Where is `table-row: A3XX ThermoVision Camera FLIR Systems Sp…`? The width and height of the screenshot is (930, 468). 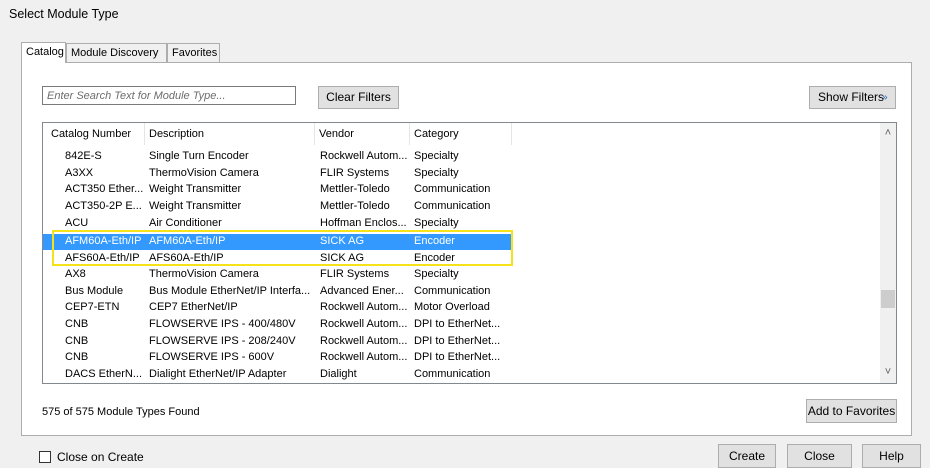 table-row: A3XX ThermoVision Camera FLIR Systems Sp… is located at coordinates (278, 173).